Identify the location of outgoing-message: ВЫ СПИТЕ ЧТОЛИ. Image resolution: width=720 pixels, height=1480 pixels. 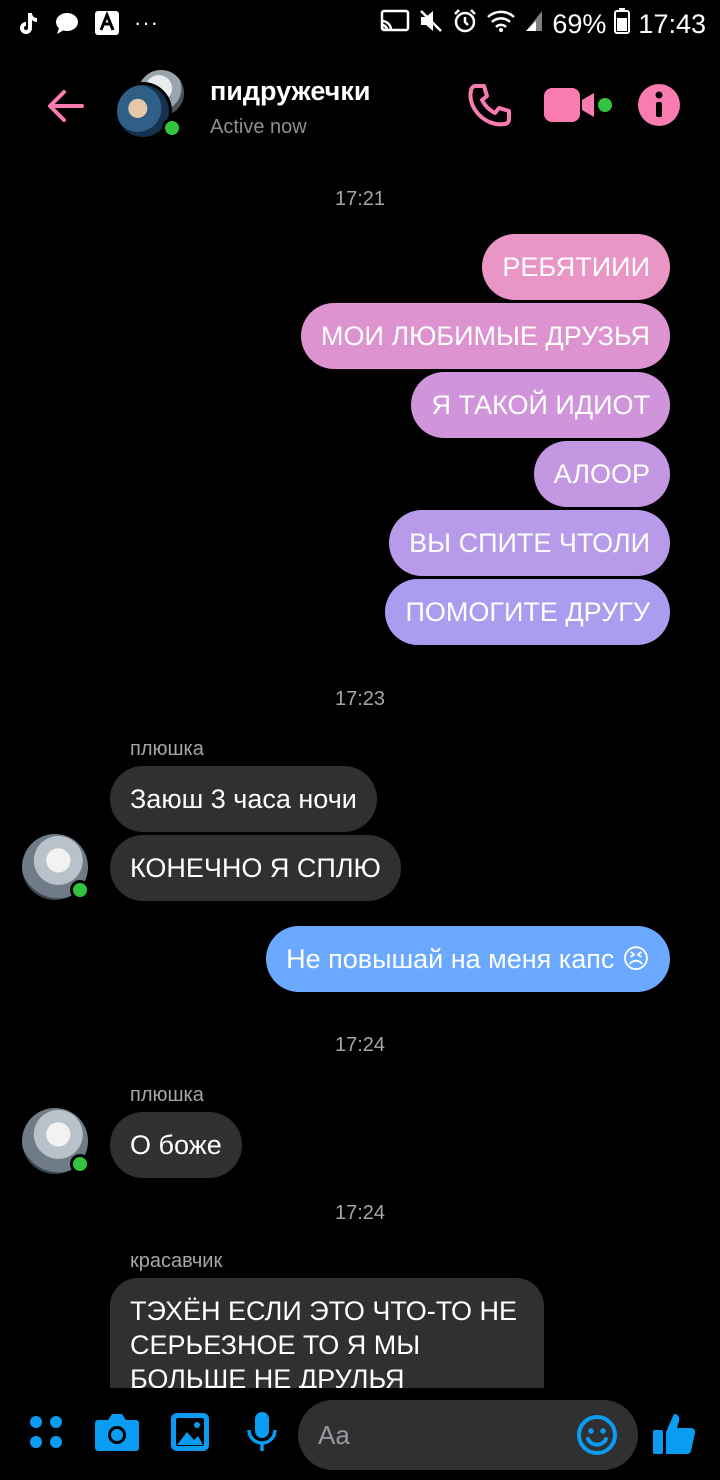
(529, 543).